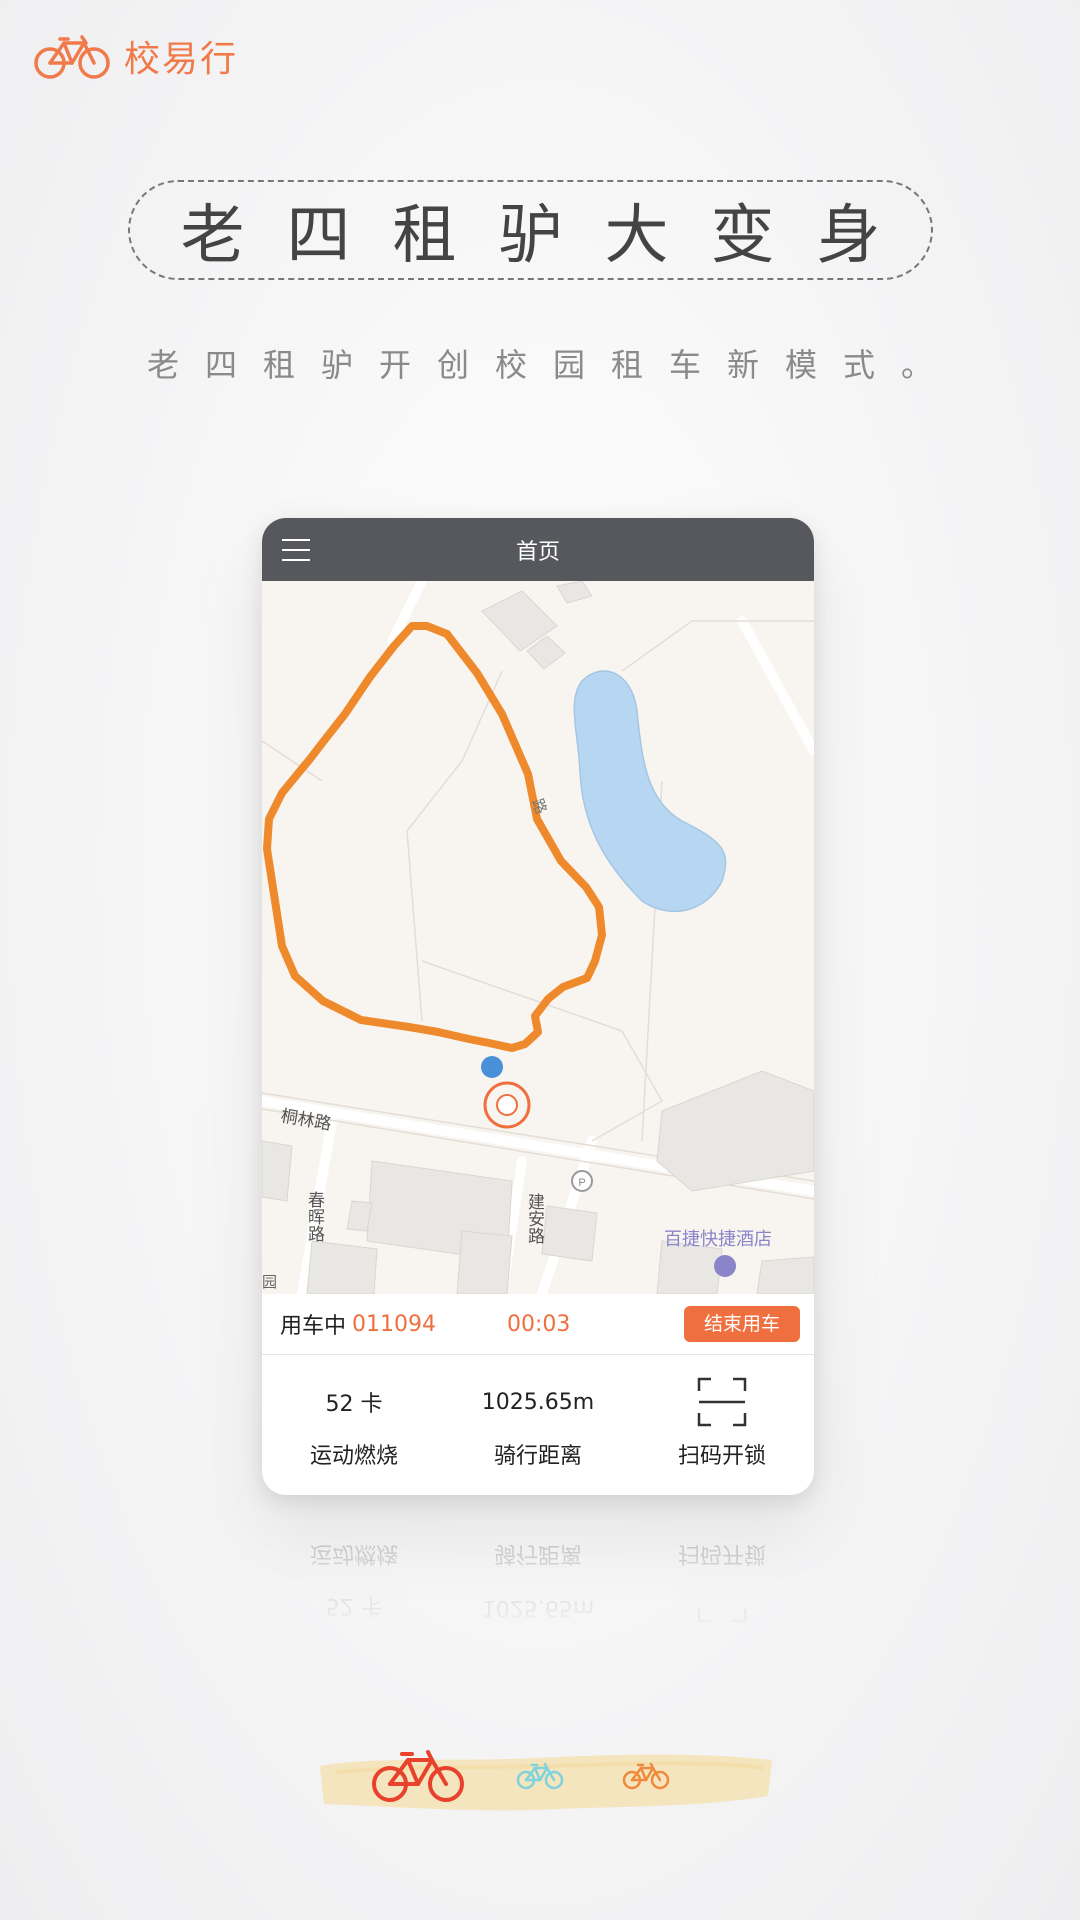 The image size is (1080, 1920). I want to click on app-topbar: 首页, so click(538, 549).